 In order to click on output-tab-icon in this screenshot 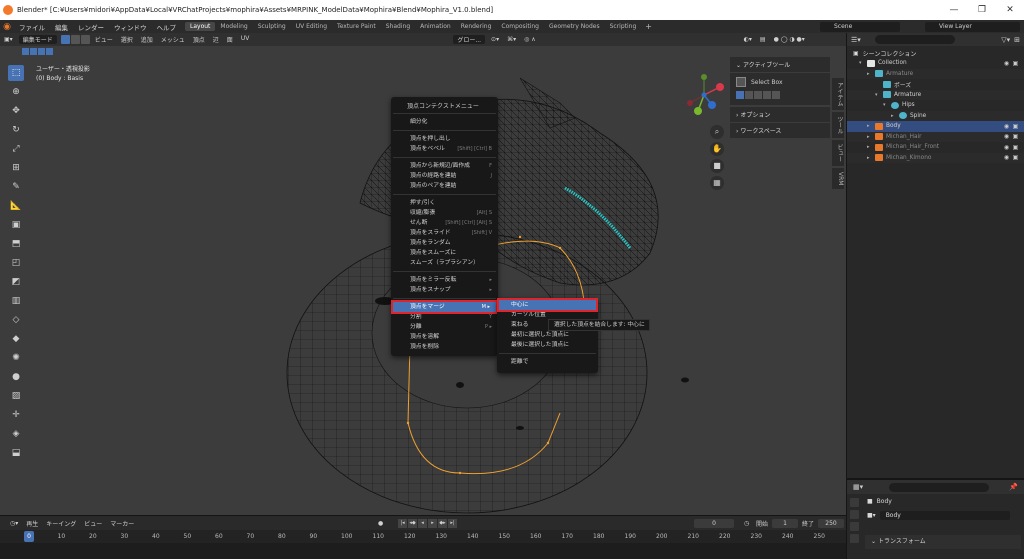, I will do `click(854, 526)`.